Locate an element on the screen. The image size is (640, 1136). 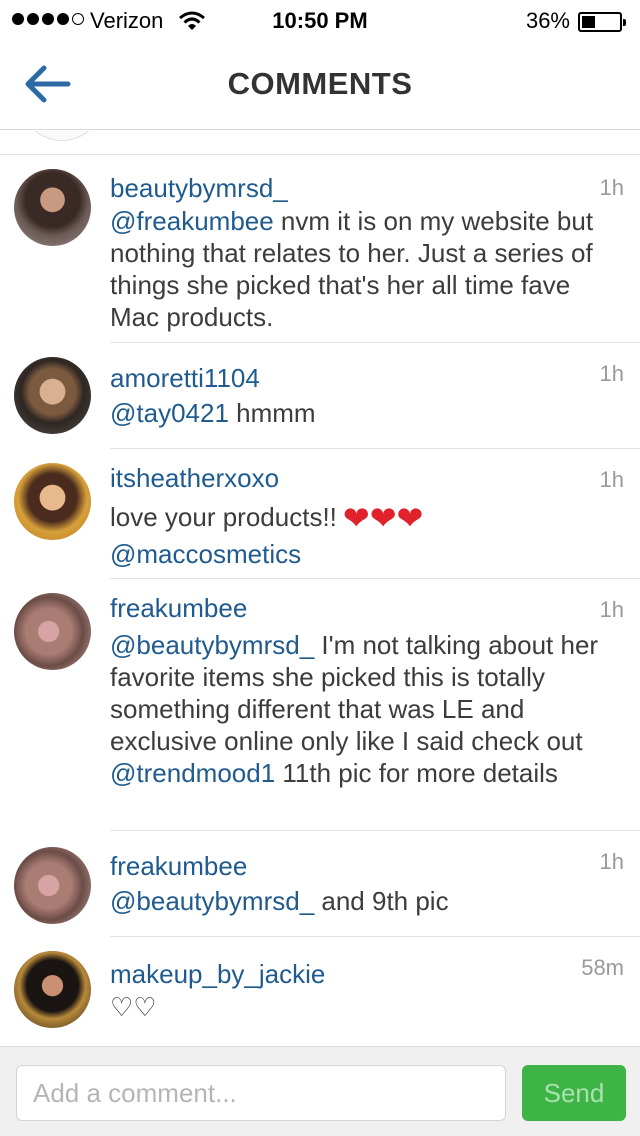
comment-username: beautybymrsd_ is located at coordinates (199, 188).